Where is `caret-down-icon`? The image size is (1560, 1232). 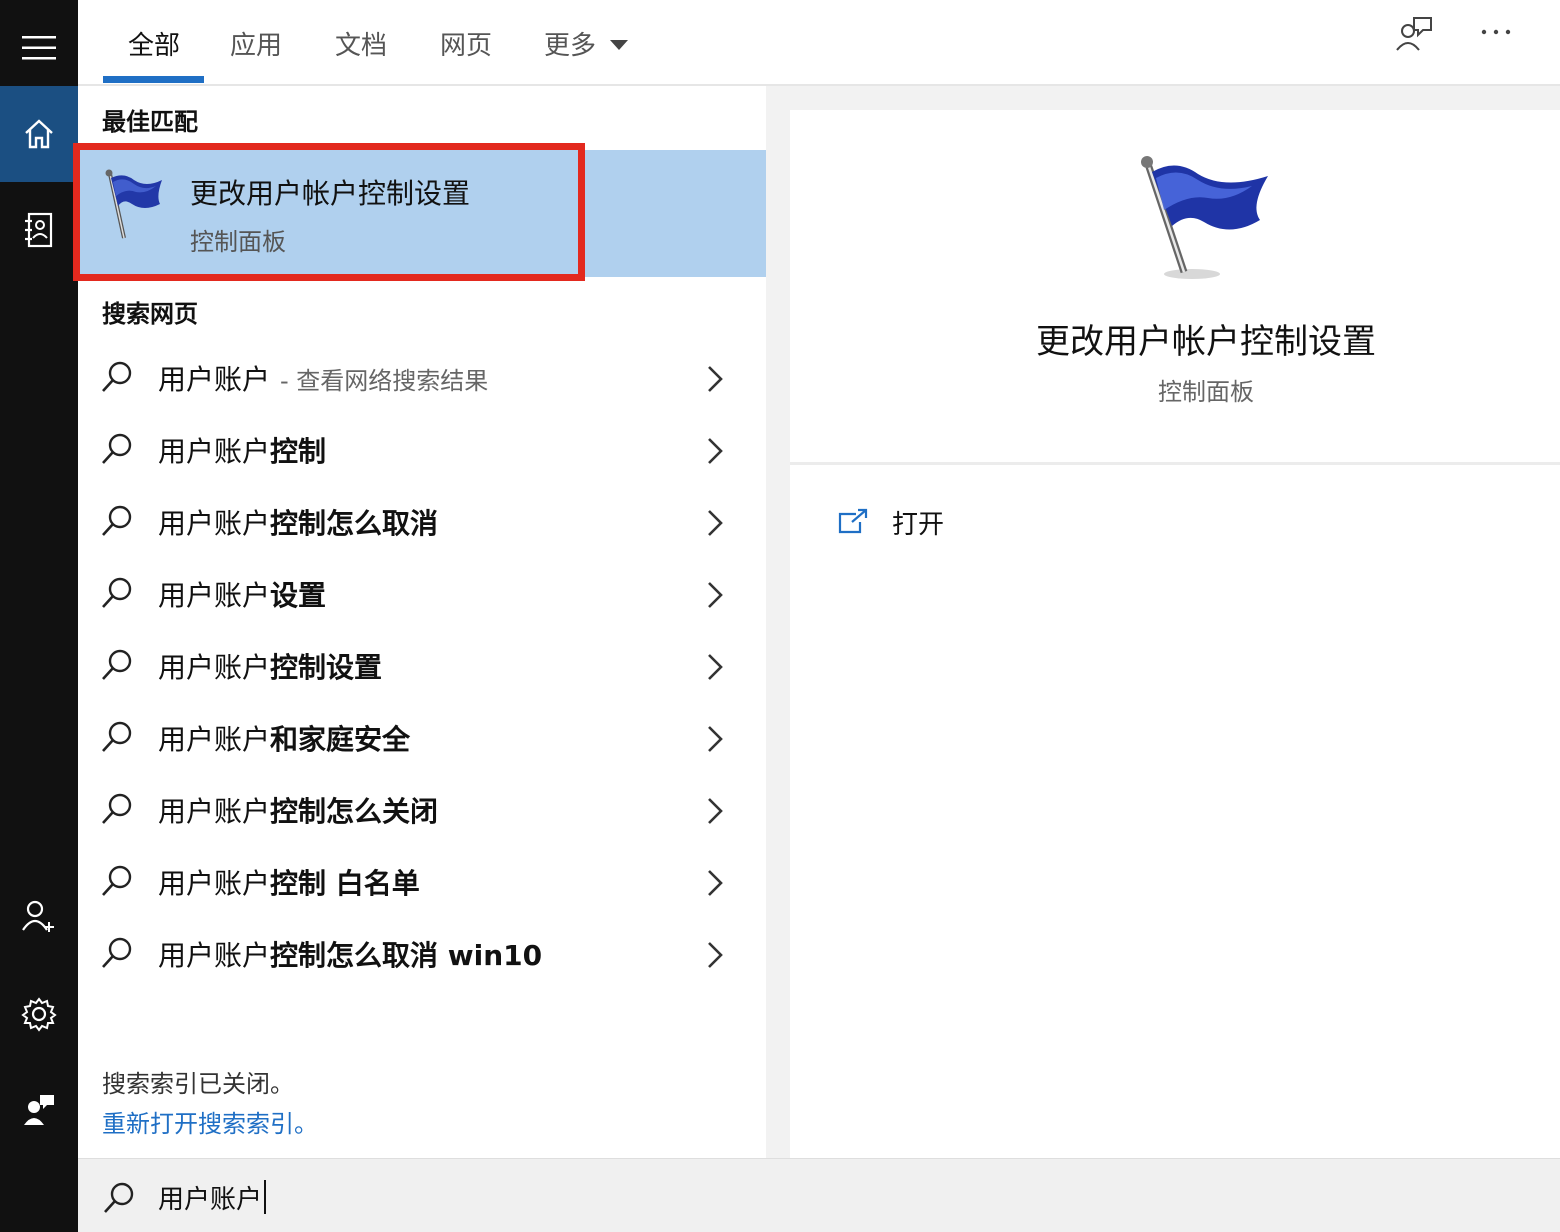 caret-down-icon is located at coordinates (619, 45).